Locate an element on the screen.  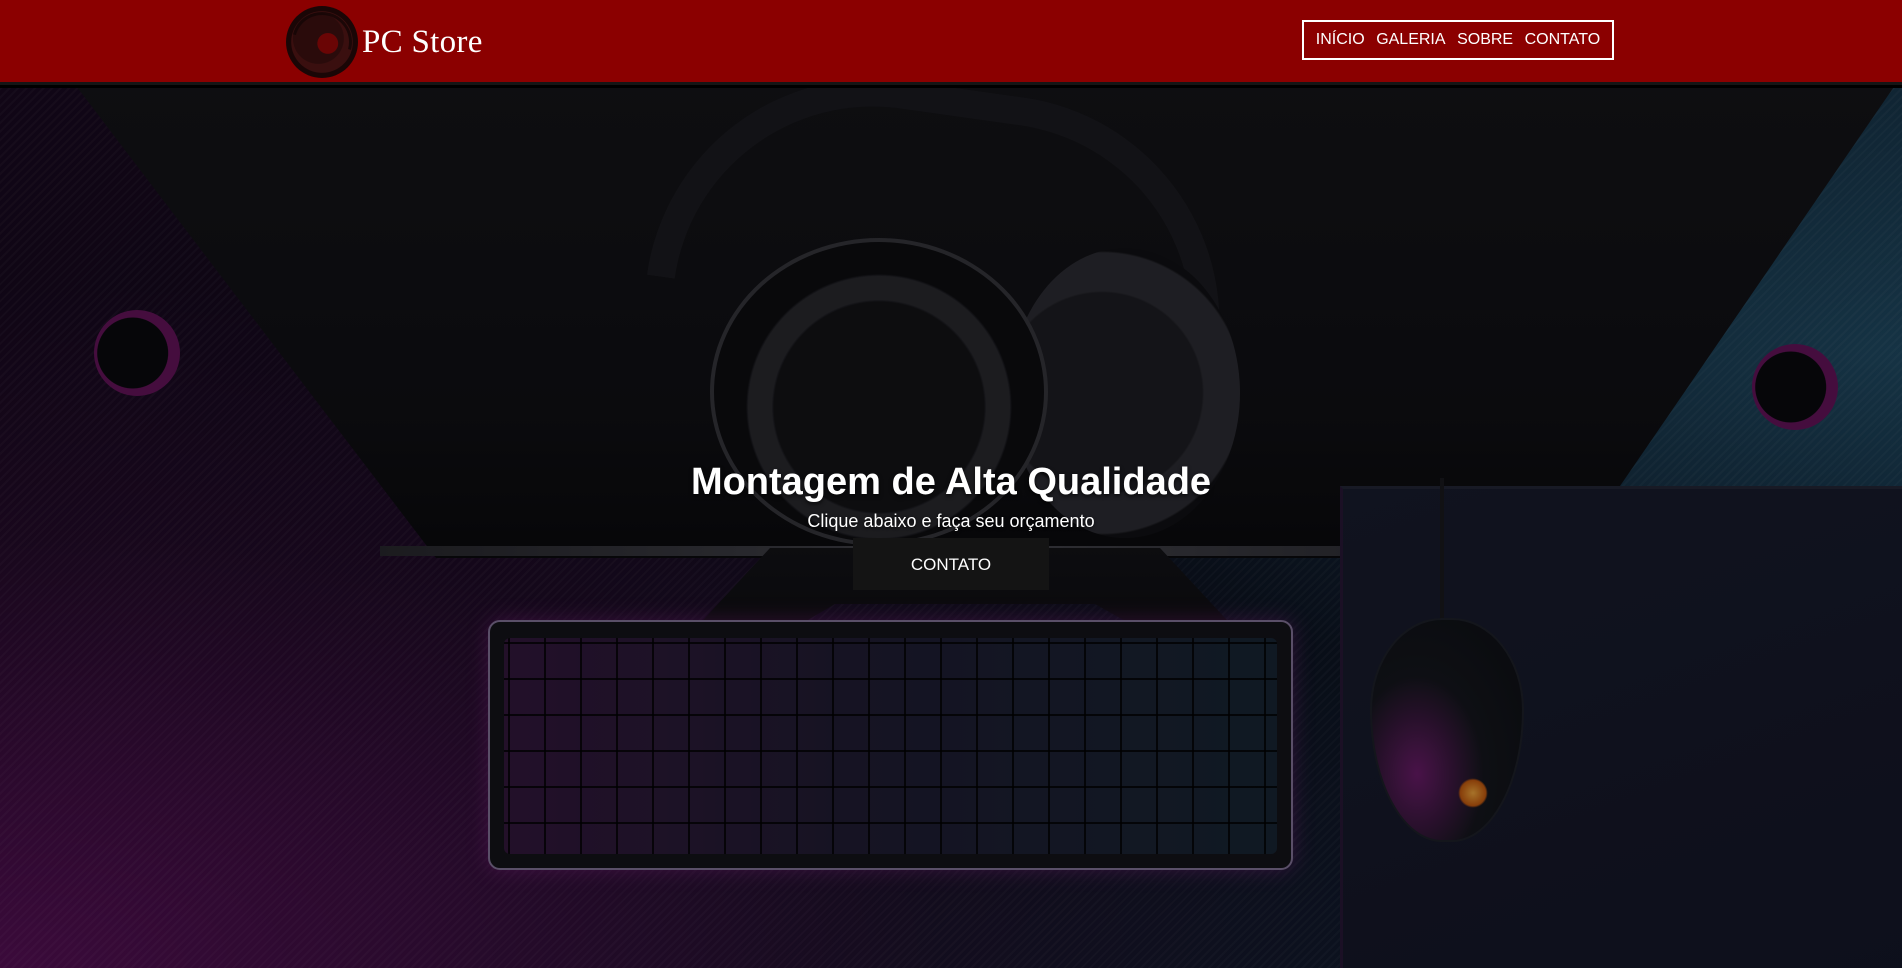
main-nav: INÍCIO GALERIA SOBRE CONTATO is located at coordinates (1458, 40).